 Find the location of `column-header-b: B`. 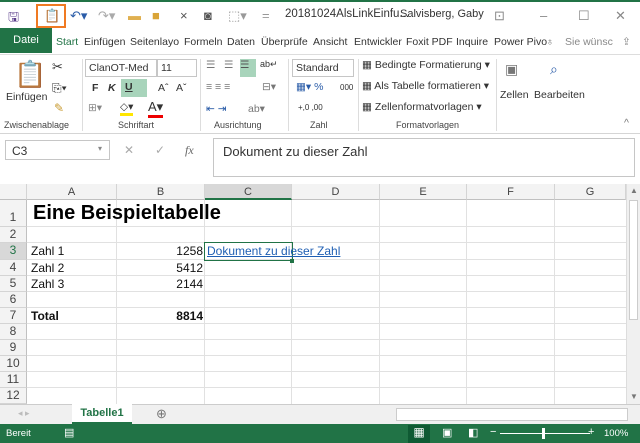

column-header-b: B is located at coordinates (161, 192).